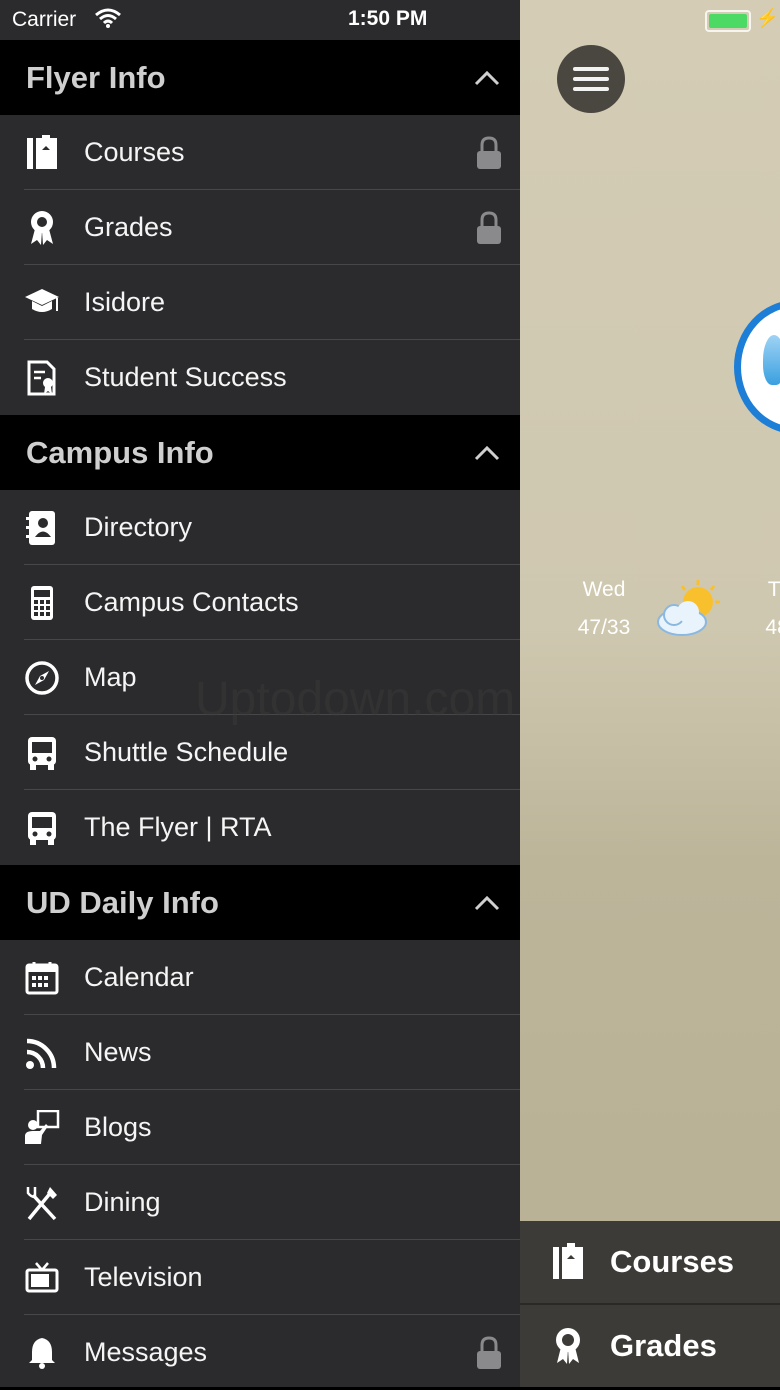  What do you see at coordinates (604, 589) in the screenshot?
I see `weather-day-label: Wed` at bounding box center [604, 589].